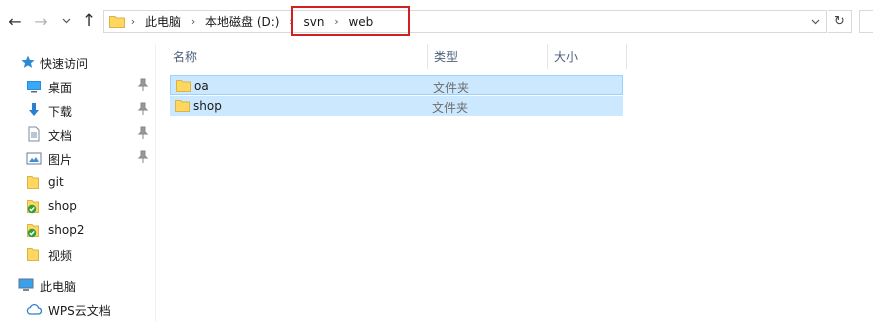  What do you see at coordinates (64, 64) in the screenshot?
I see `sidebar-item-label: 快速访问` at bounding box center [64, 64].